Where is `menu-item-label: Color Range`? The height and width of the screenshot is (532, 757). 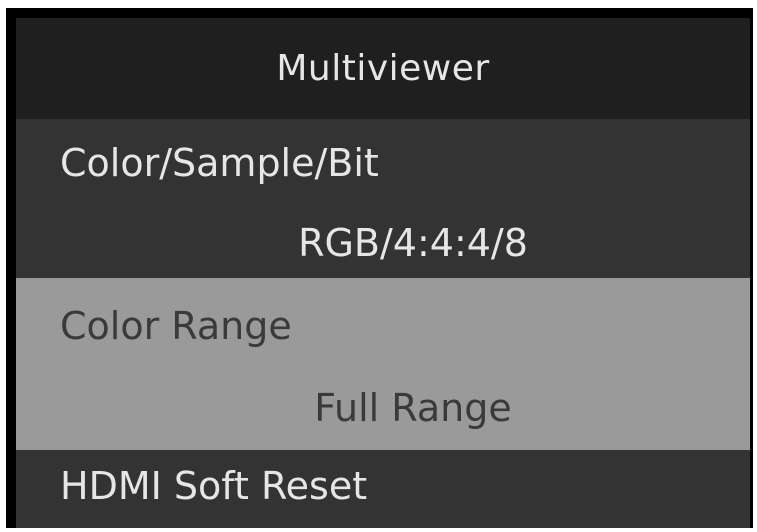 menu-item-label: Color Range is located at coordinates (176, 326).